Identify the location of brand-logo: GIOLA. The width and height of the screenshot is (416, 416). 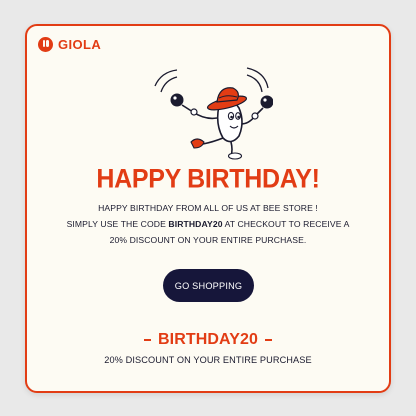
(69, 44).